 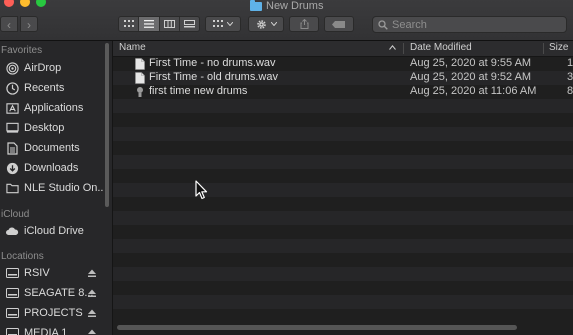 What do you see at coordinates (471, 63) in the screenshot?
I see `file-date: Aug 25, 2020 at 9:55 AM` at bounding box center [471, 63].